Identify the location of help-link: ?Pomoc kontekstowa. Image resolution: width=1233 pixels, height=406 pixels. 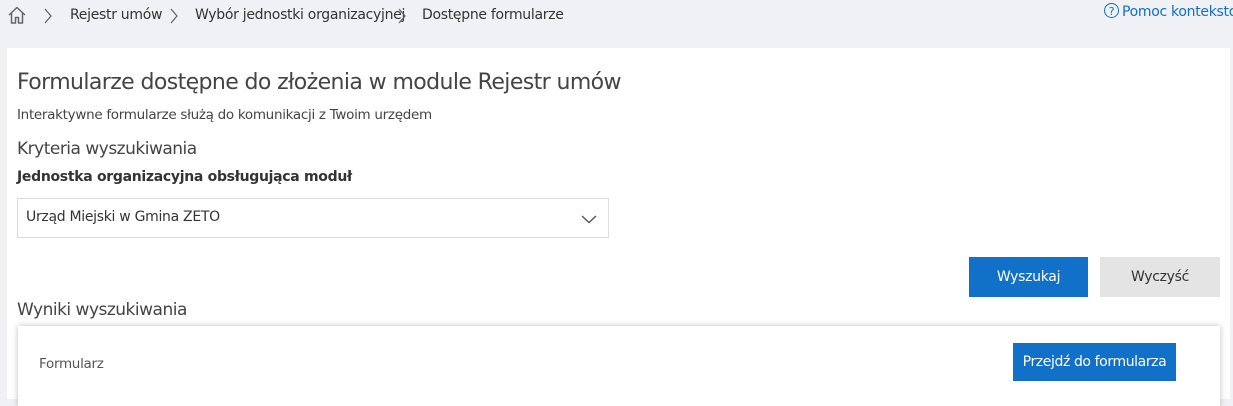
(1168, 11).